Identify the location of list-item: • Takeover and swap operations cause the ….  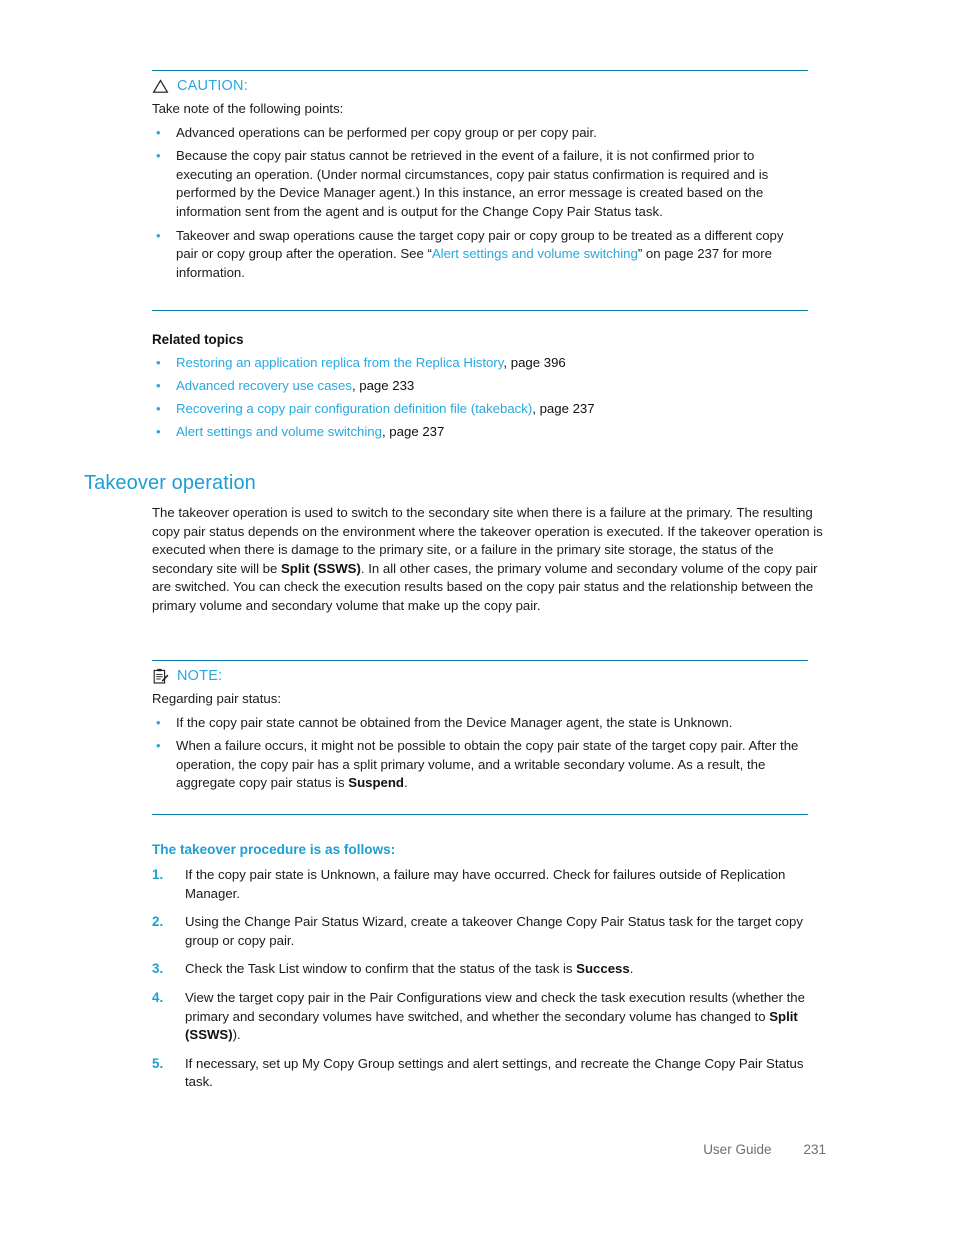
(480, 255).